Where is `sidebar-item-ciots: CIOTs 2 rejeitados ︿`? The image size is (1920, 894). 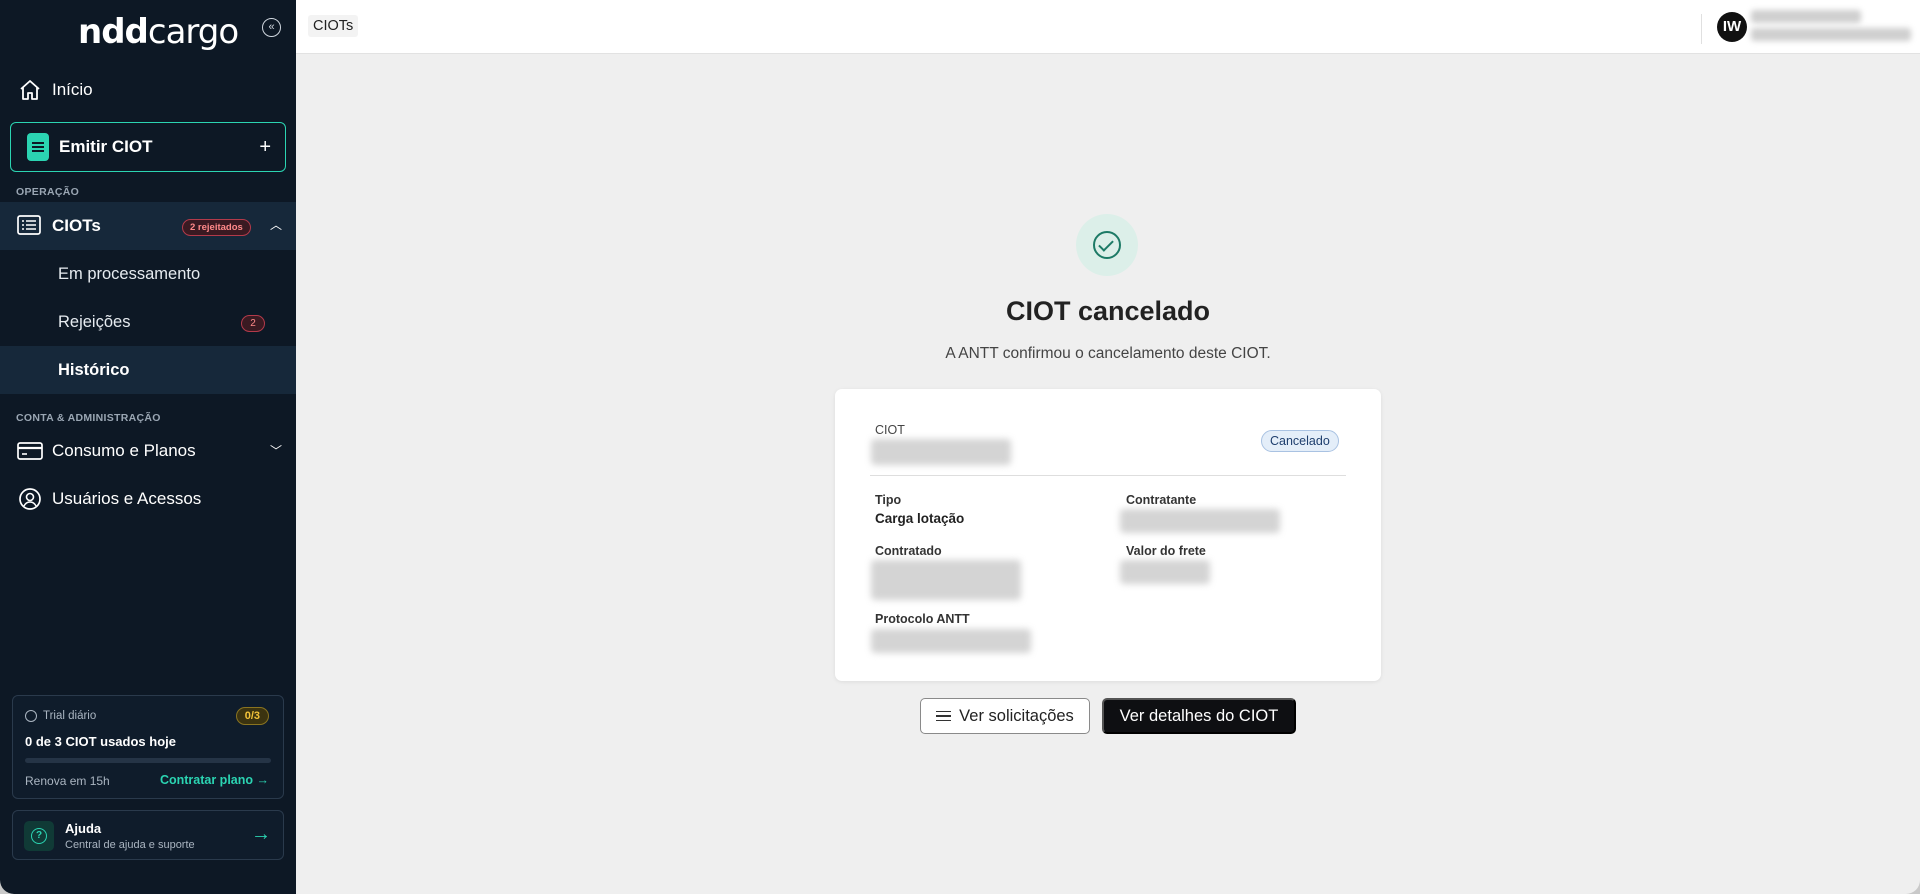
sidebar-item-ciots: CIOTs 2 rejeitados ︿ is located at coordinates (148, 226).